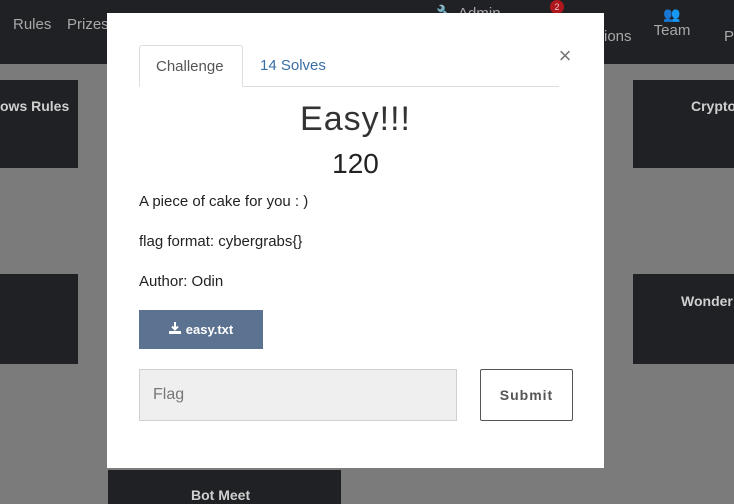 The height and width of the screenshot is (504, 734). What do you see at coordinates (88, 24) in the screenshot?
I see `nav-prizes: Prizes` at bounding box center [88, 24].